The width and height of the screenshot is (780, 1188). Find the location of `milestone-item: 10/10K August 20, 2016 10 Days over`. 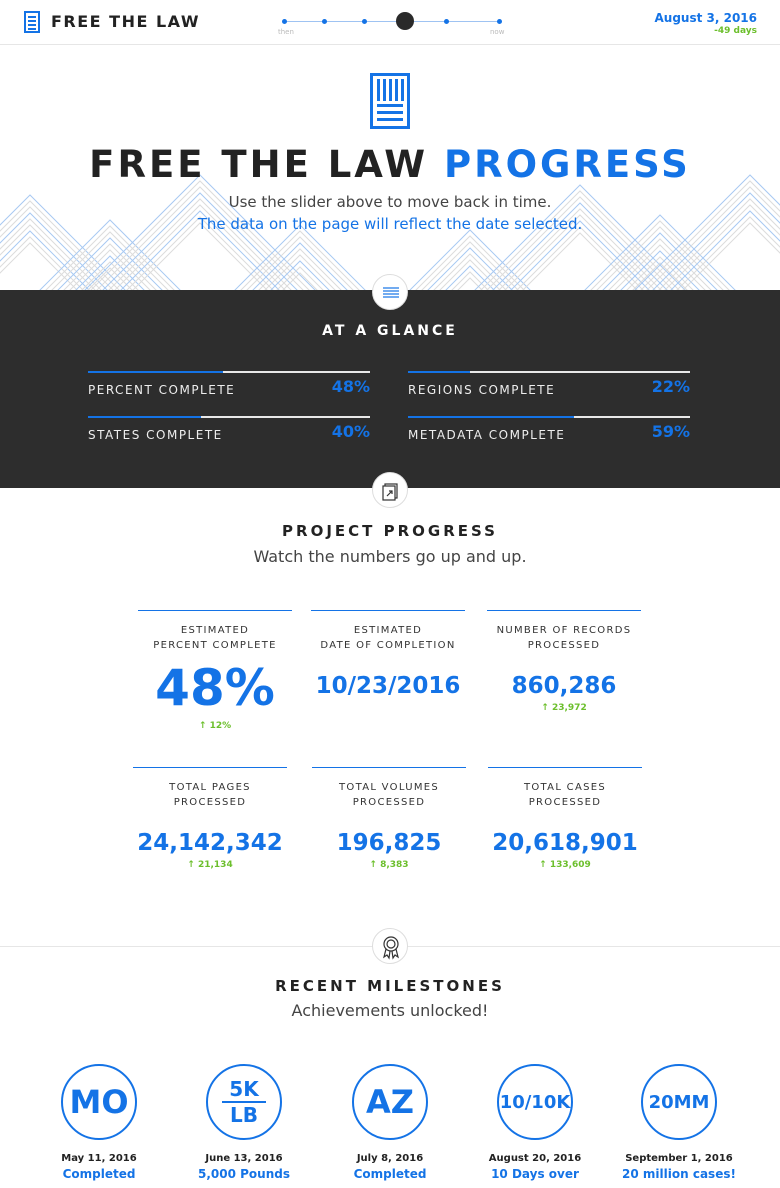

milestone-item: 10/10K August 20, 2016 10 Days over is located at coordinates (535, 1123).